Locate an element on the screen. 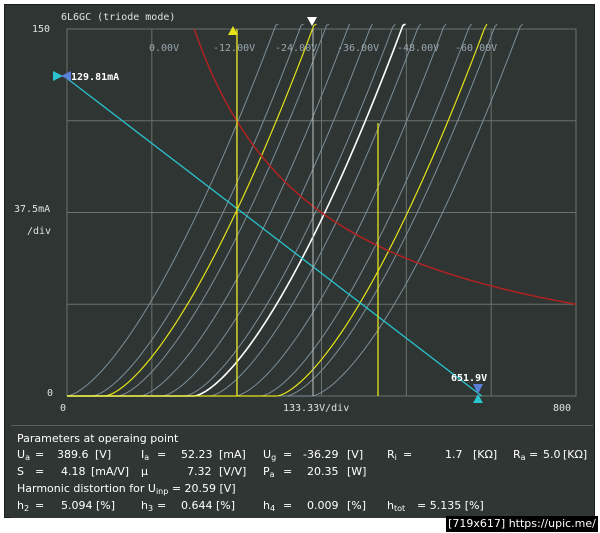 The height and width of the screenshot is (533, 600). chart-title: 6L6GC (triode mode) is located at coordinates (118, 17).